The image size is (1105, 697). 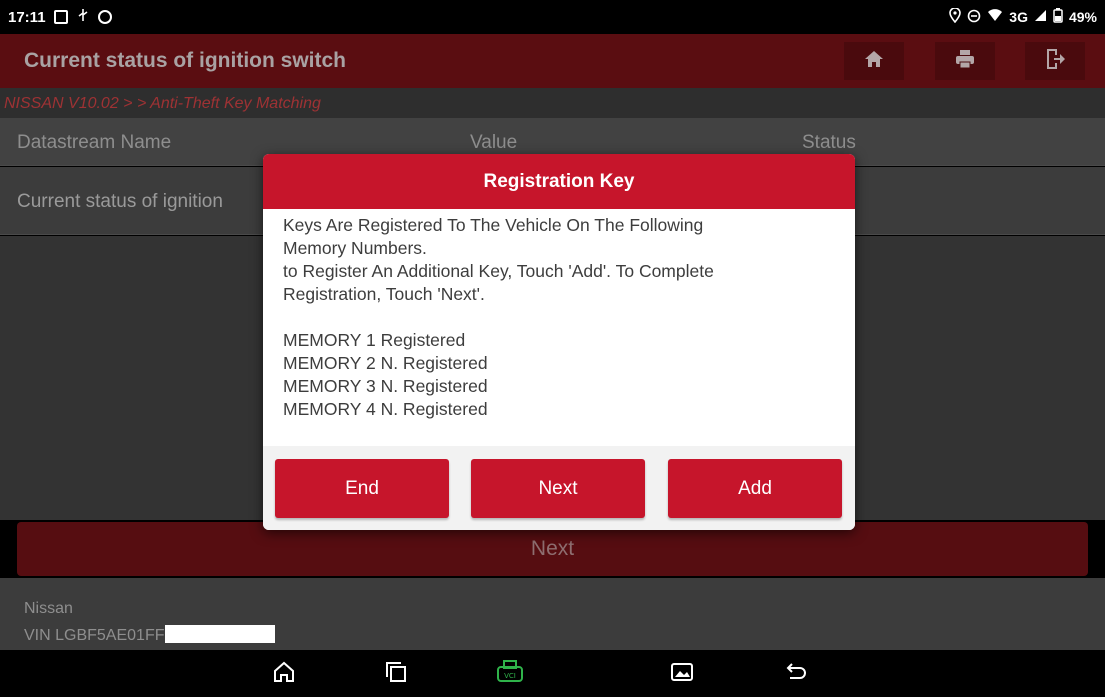 I want to click on nav-vci-button: VCI, so click(x=510, y=674).